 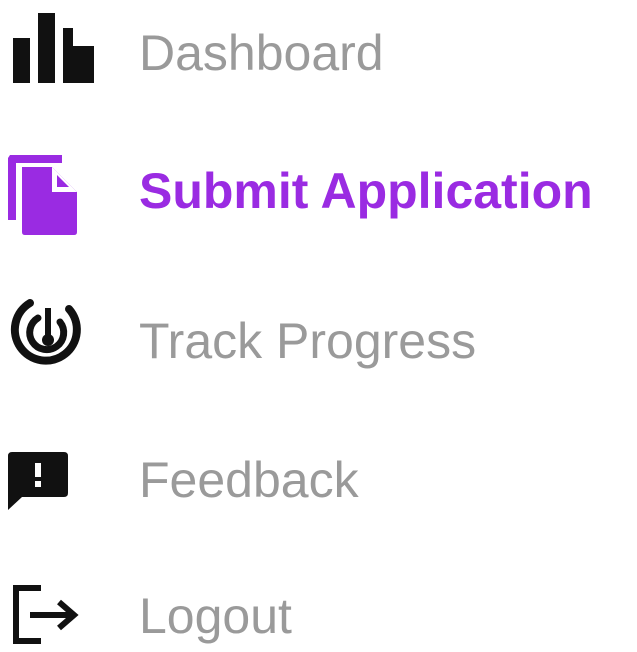 What do you see at coordinates (249, 480) in the screenshot?
I see `nav-item-label: Feedback` at bounding box center [249, 480].